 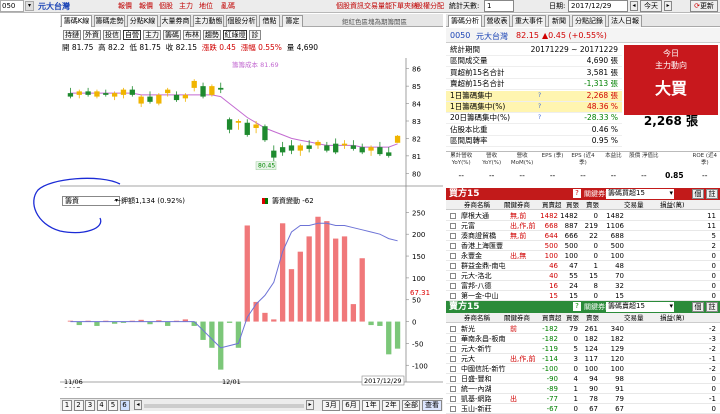 I want to click on period-button: 全部, so click(x=411, y=405).